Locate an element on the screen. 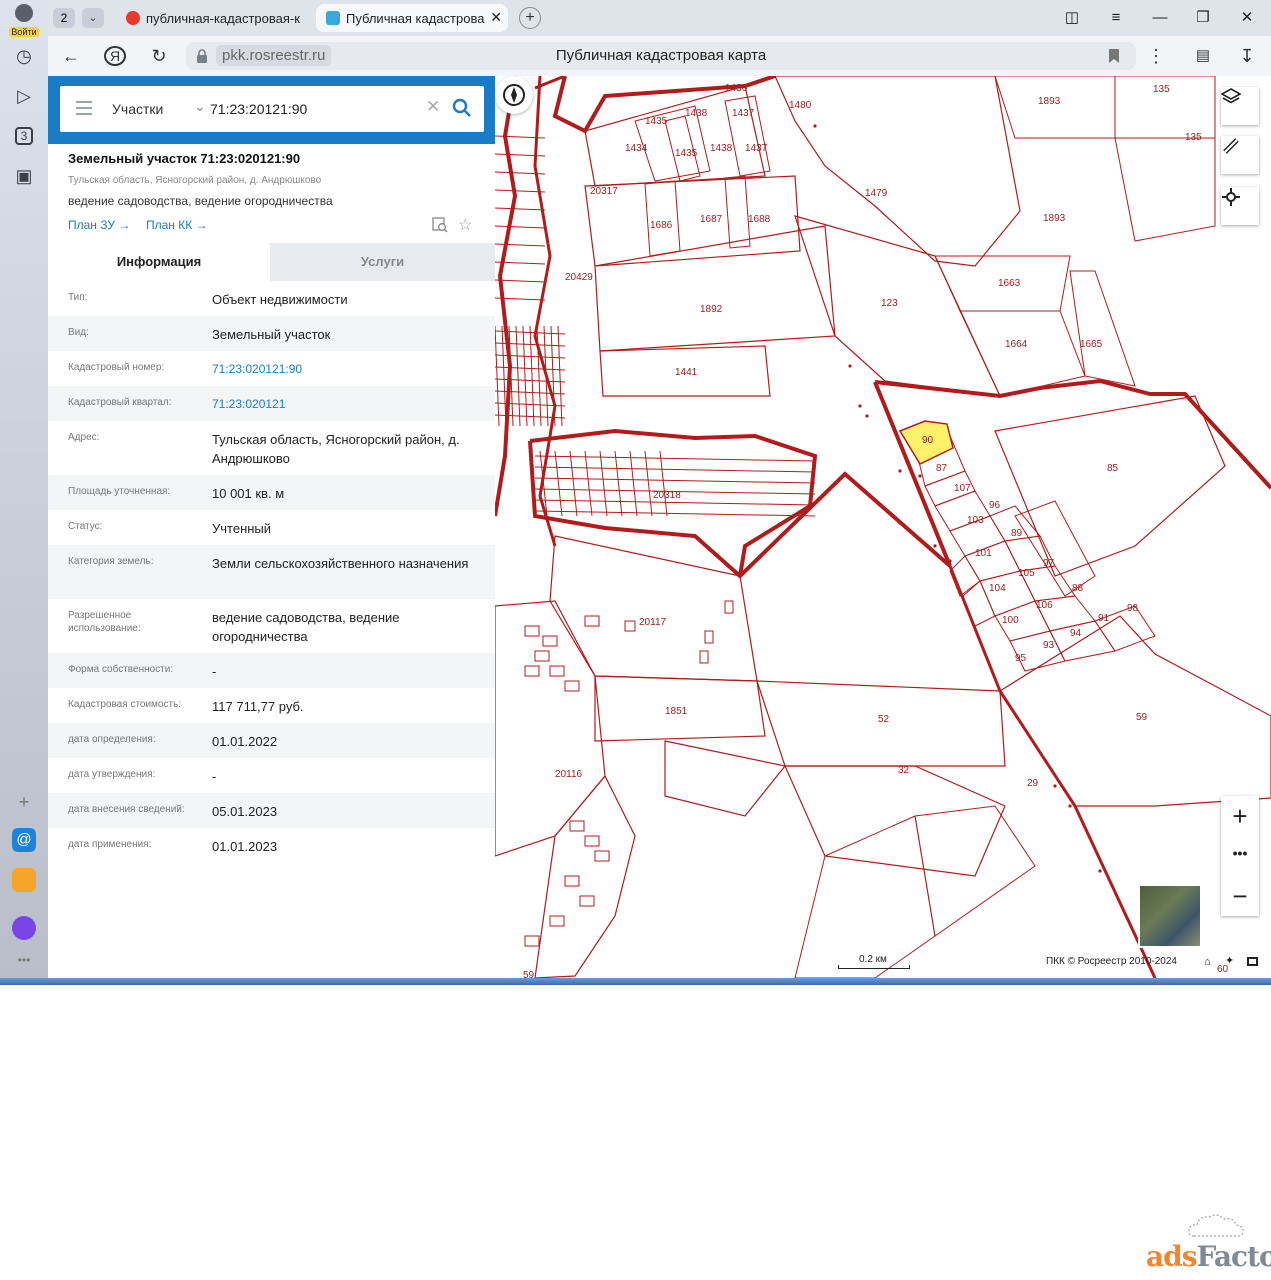 The image size is (1271, 1280). chevron-down-icon: ⌄ is located at coordinates (200, 106).